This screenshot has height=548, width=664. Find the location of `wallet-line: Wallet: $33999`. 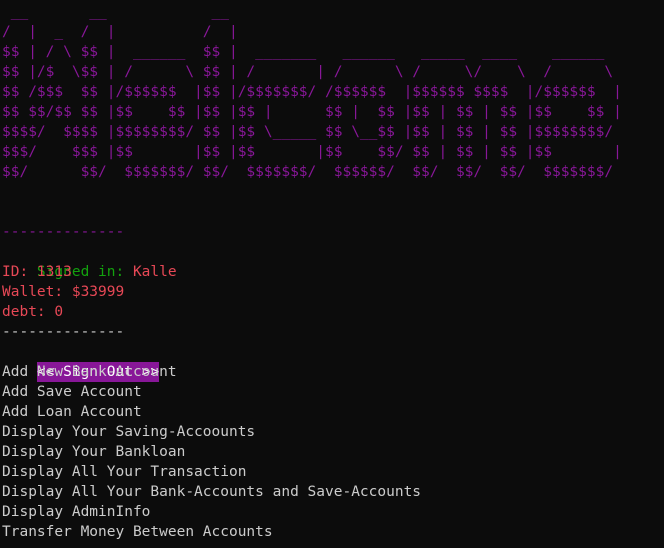

wallet-line: Wallet: $33999 is located at coordinates (63, 292).